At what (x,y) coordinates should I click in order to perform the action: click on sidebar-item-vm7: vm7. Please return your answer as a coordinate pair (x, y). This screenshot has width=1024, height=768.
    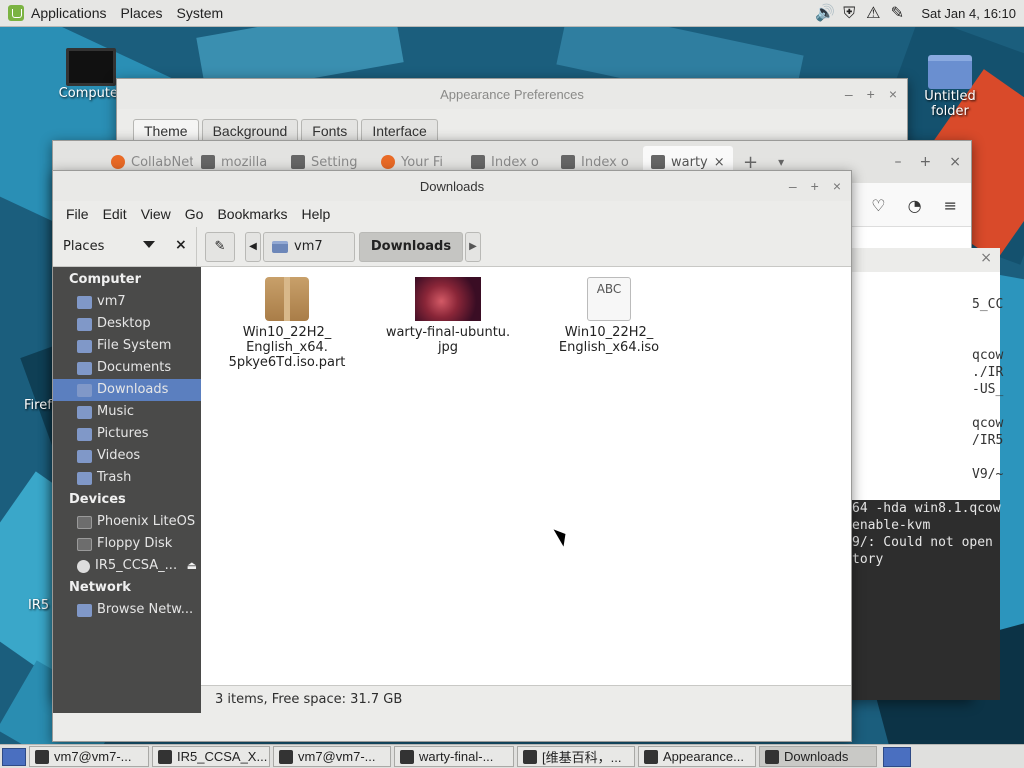
    Looking at the image, I should click on (127, 302).